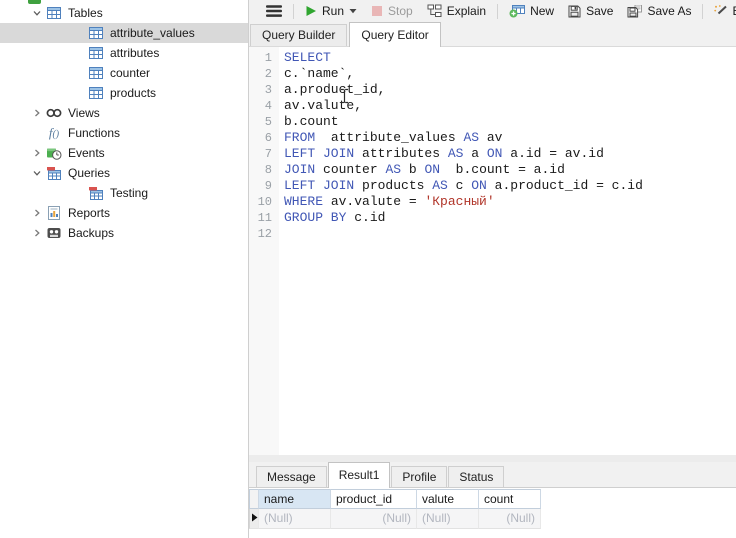 This screenshot has height=538, width=736. Describe the element at coordinates (389, 137) in the screenshot. I see `sql-identifier: attribute_values` at that location.